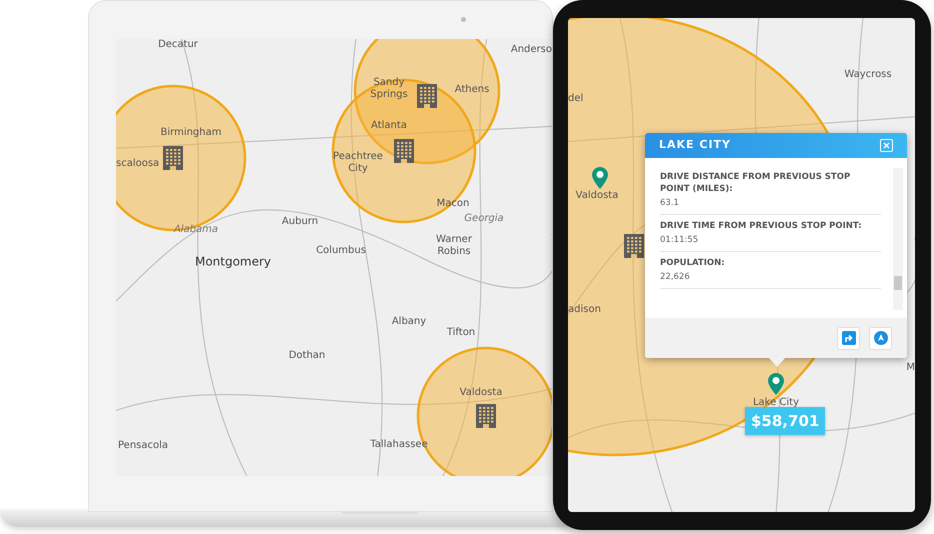 The height and width of the screenshot is (534, 934). I want to click on navigate-button, so click(880, 338).